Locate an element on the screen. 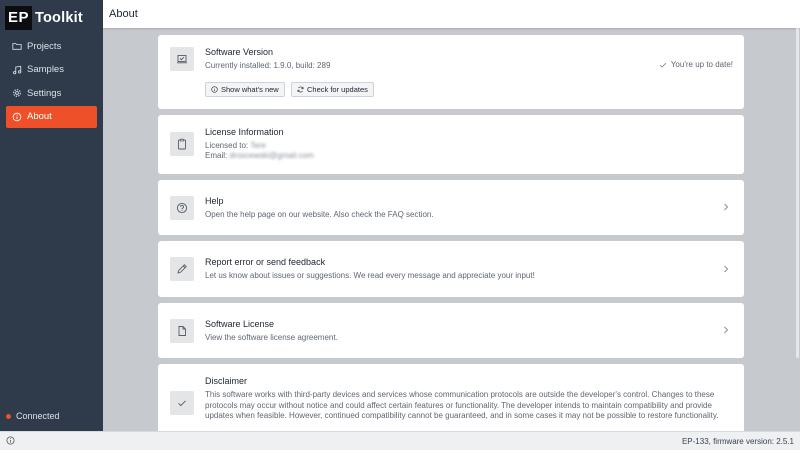 This screenshot has width=800, height=450. document-icon is located at coordinates (182, 331).